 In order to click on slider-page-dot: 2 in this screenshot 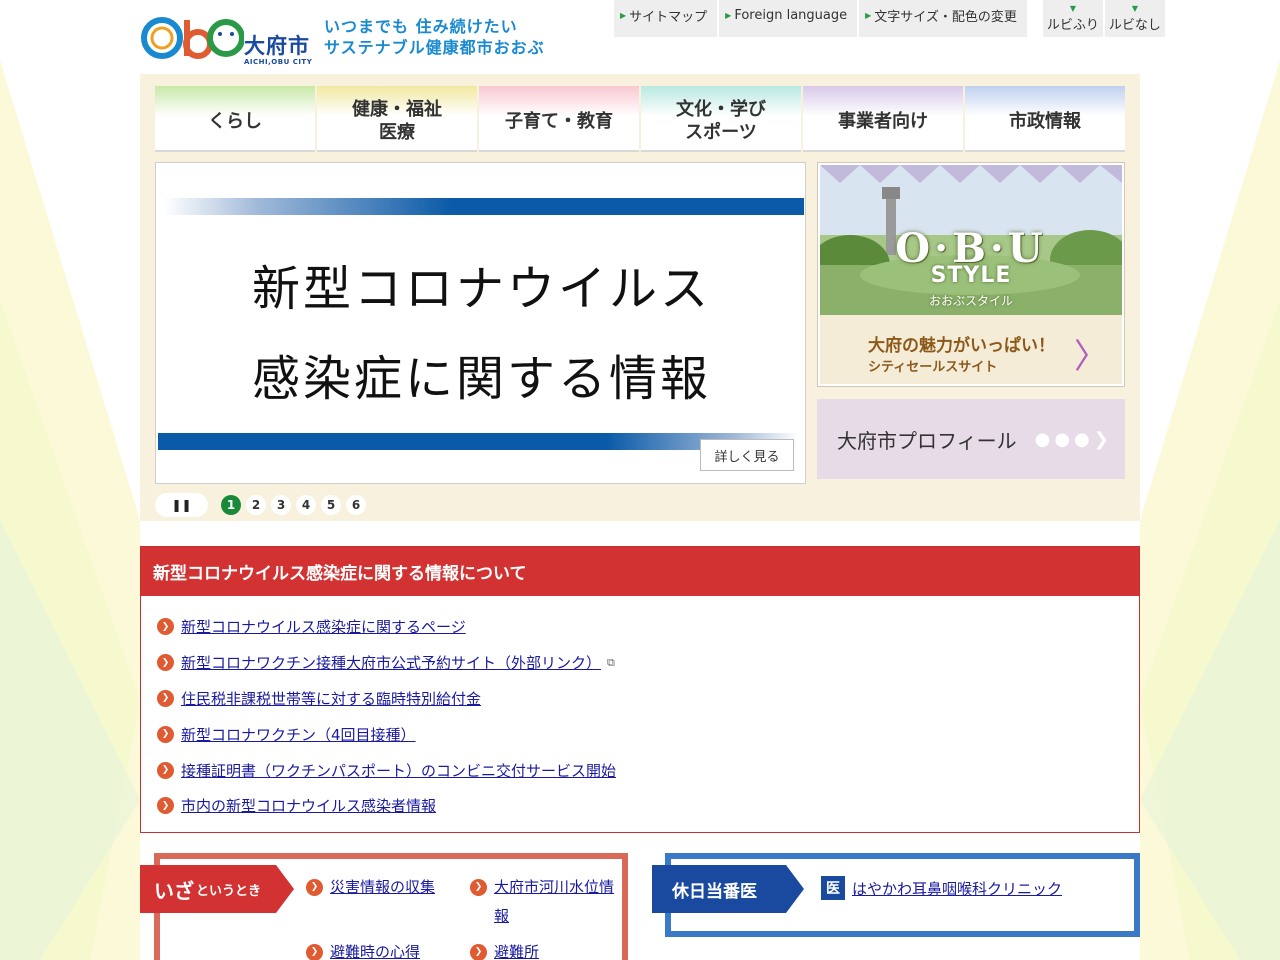, I will do `click(256, 505)`.